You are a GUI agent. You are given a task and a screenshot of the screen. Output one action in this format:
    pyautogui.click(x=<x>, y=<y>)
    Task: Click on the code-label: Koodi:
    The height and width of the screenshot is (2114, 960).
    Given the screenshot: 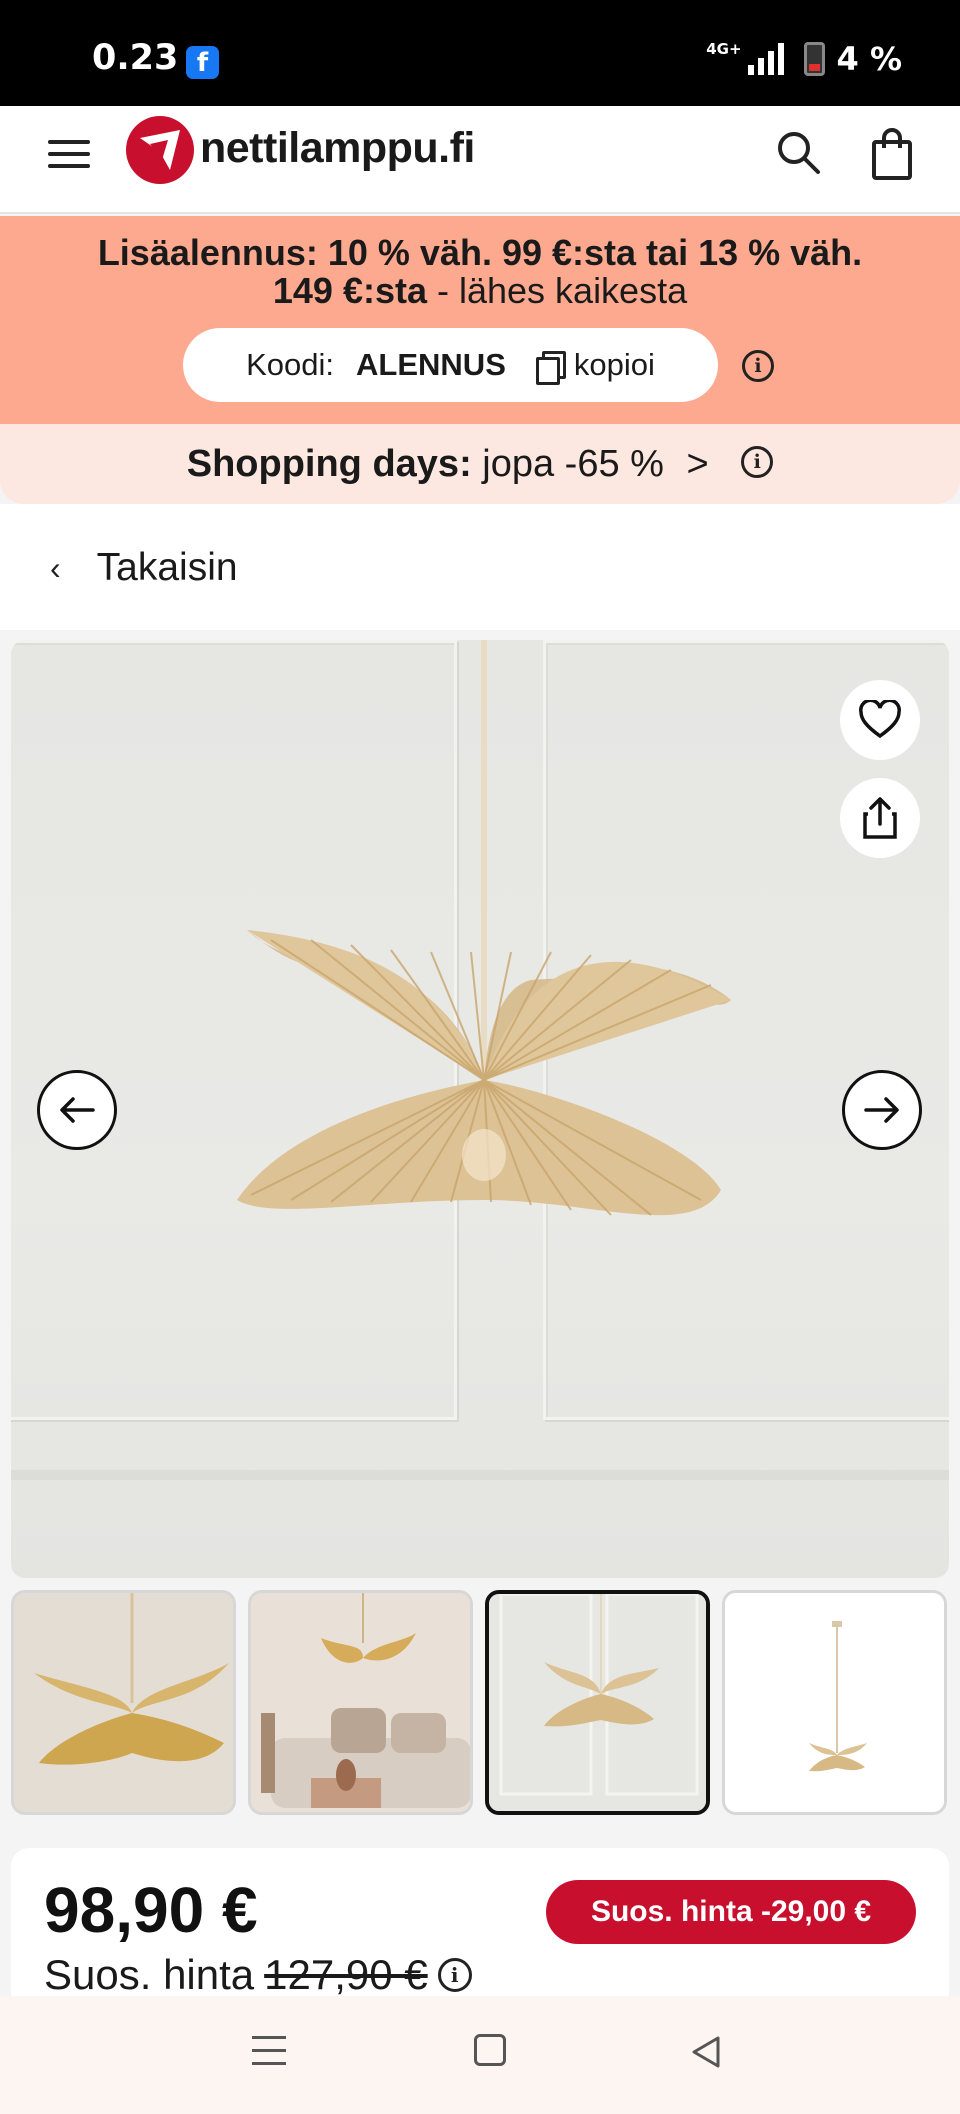 What is the action you would take?
    pyautogui.click(x=290, y=364)
    